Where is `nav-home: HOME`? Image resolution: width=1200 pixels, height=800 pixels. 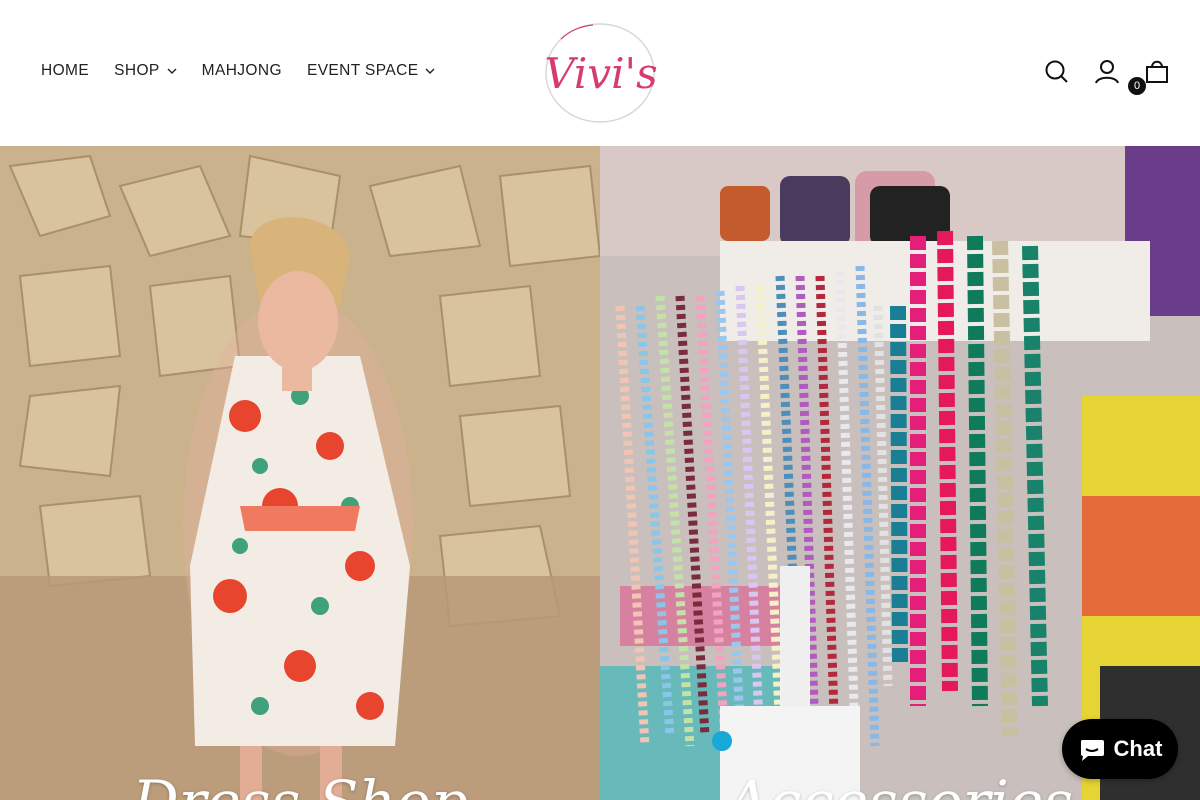
nav-home: HOME is located at coordinates (65, 71).